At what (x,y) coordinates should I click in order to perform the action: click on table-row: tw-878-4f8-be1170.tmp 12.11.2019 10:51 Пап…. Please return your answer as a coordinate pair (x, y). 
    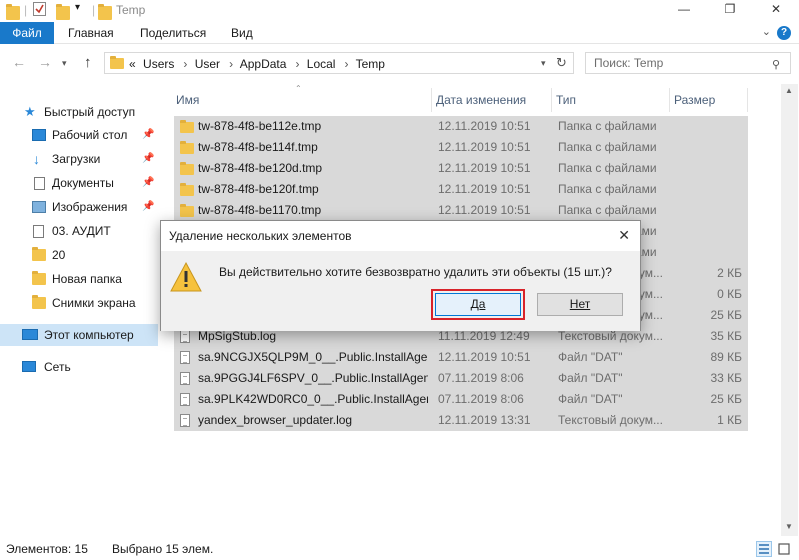
    Looking at the image, I should click on (461, 210).